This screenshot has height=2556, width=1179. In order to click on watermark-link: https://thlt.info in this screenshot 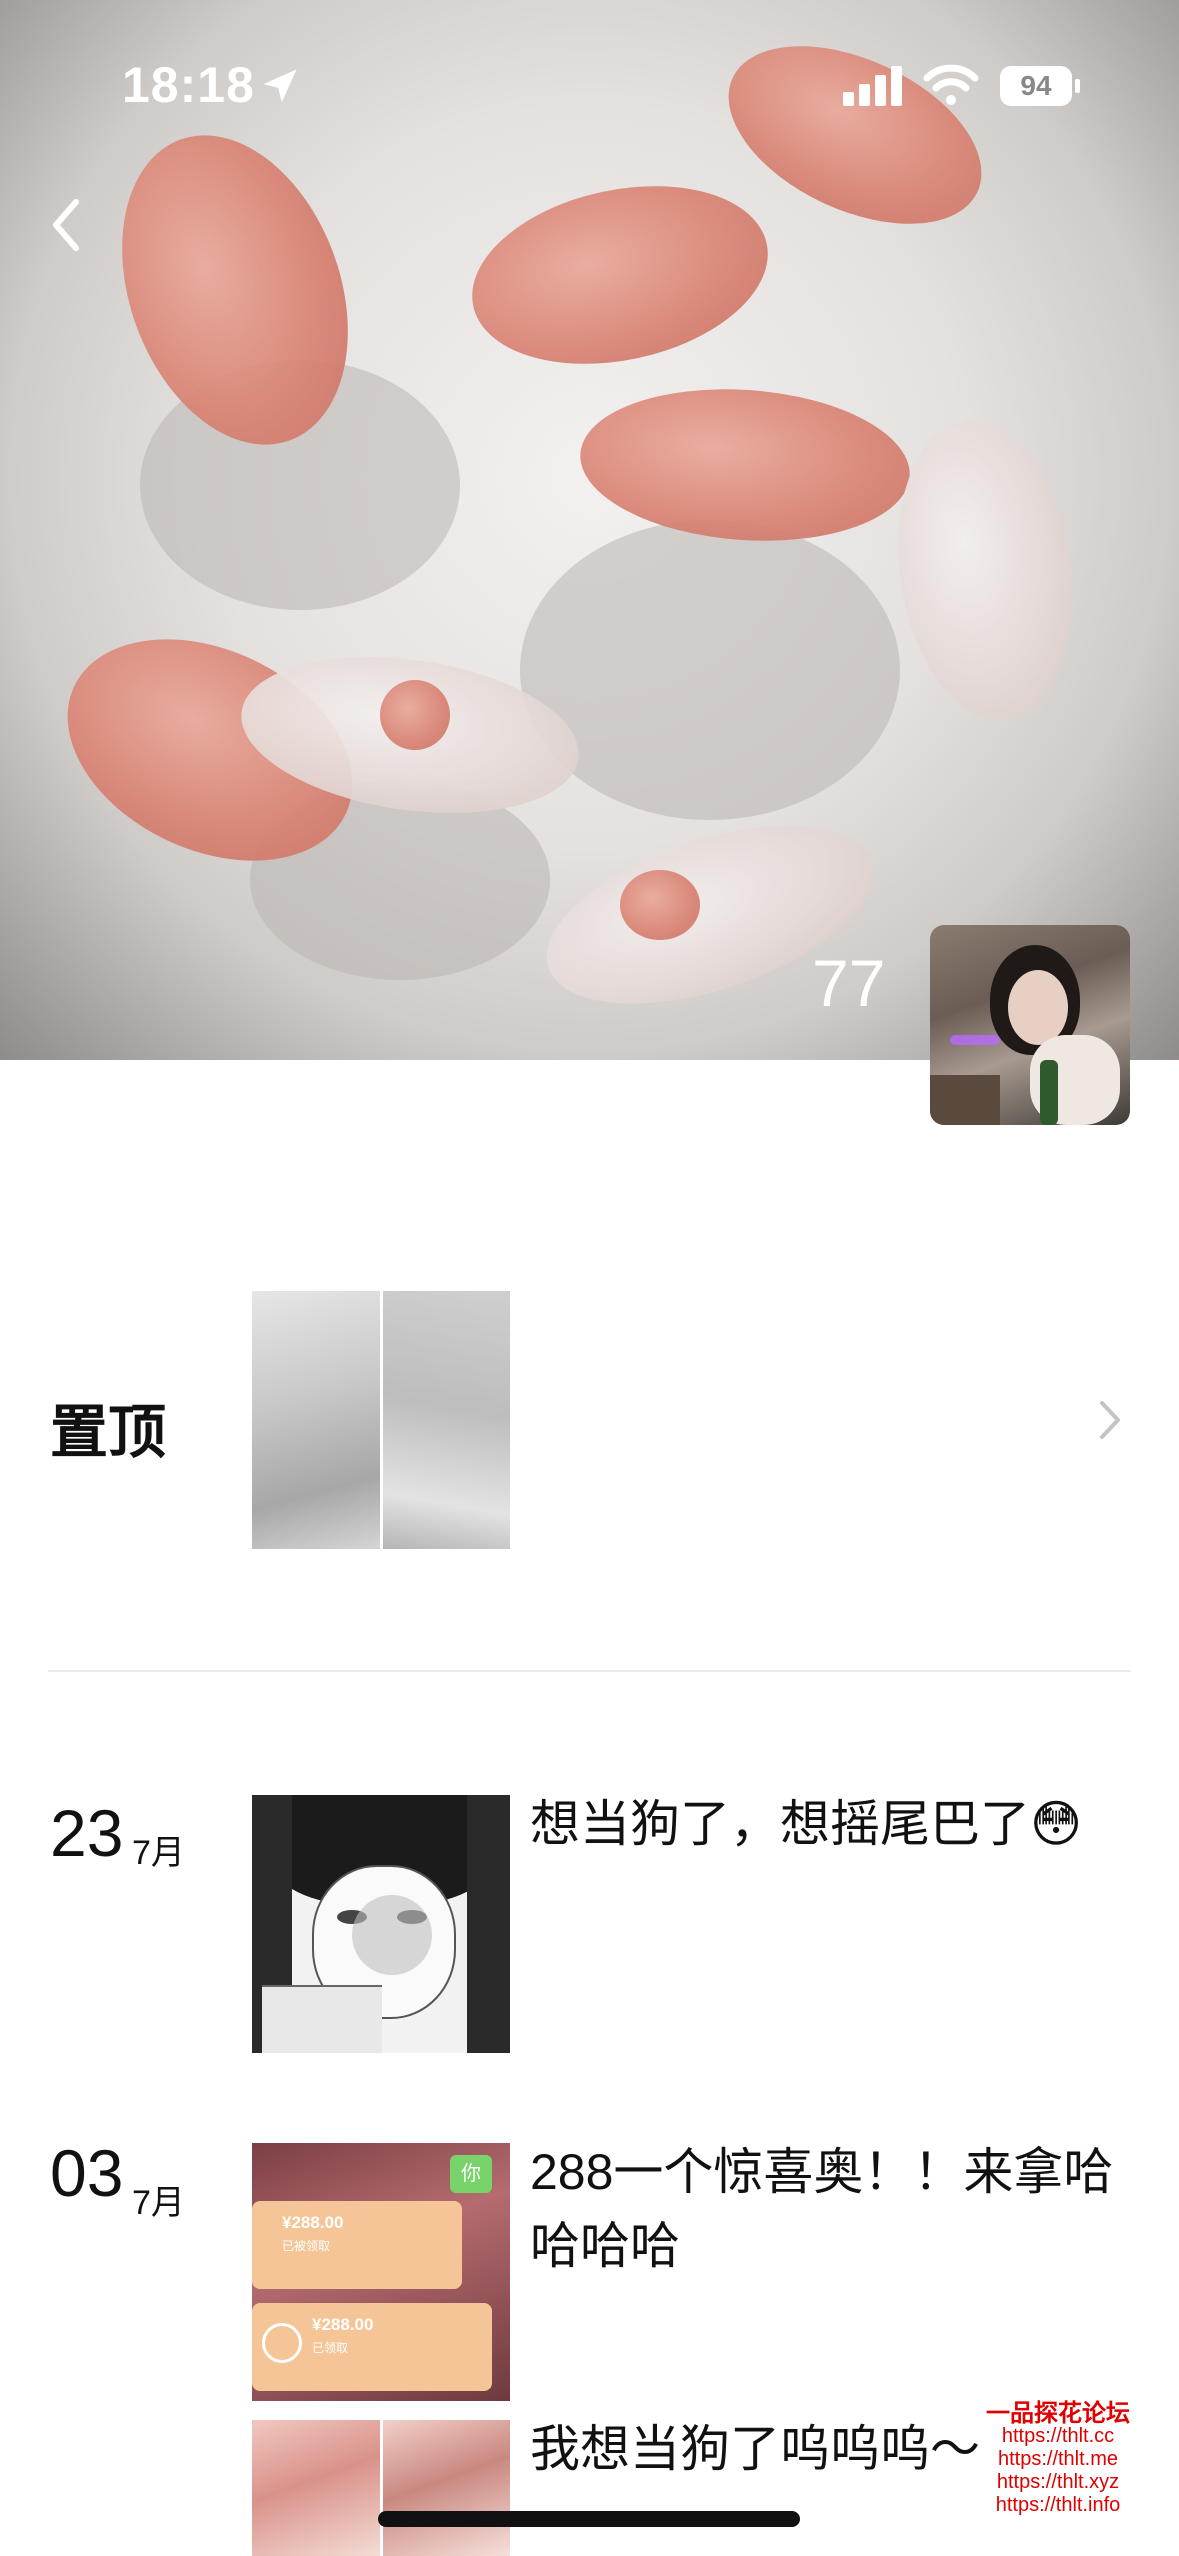, I will do `click(1058, 2505)`.